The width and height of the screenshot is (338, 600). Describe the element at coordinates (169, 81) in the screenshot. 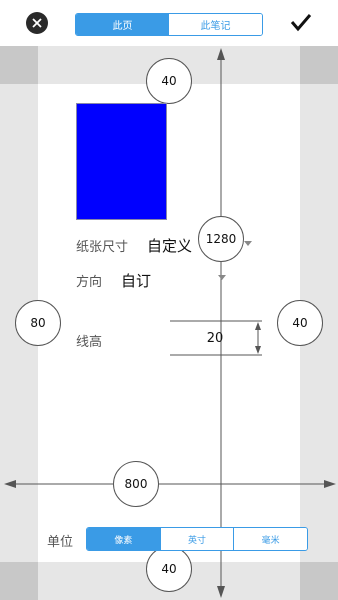

I see `top-margin-value: 40` at that location.